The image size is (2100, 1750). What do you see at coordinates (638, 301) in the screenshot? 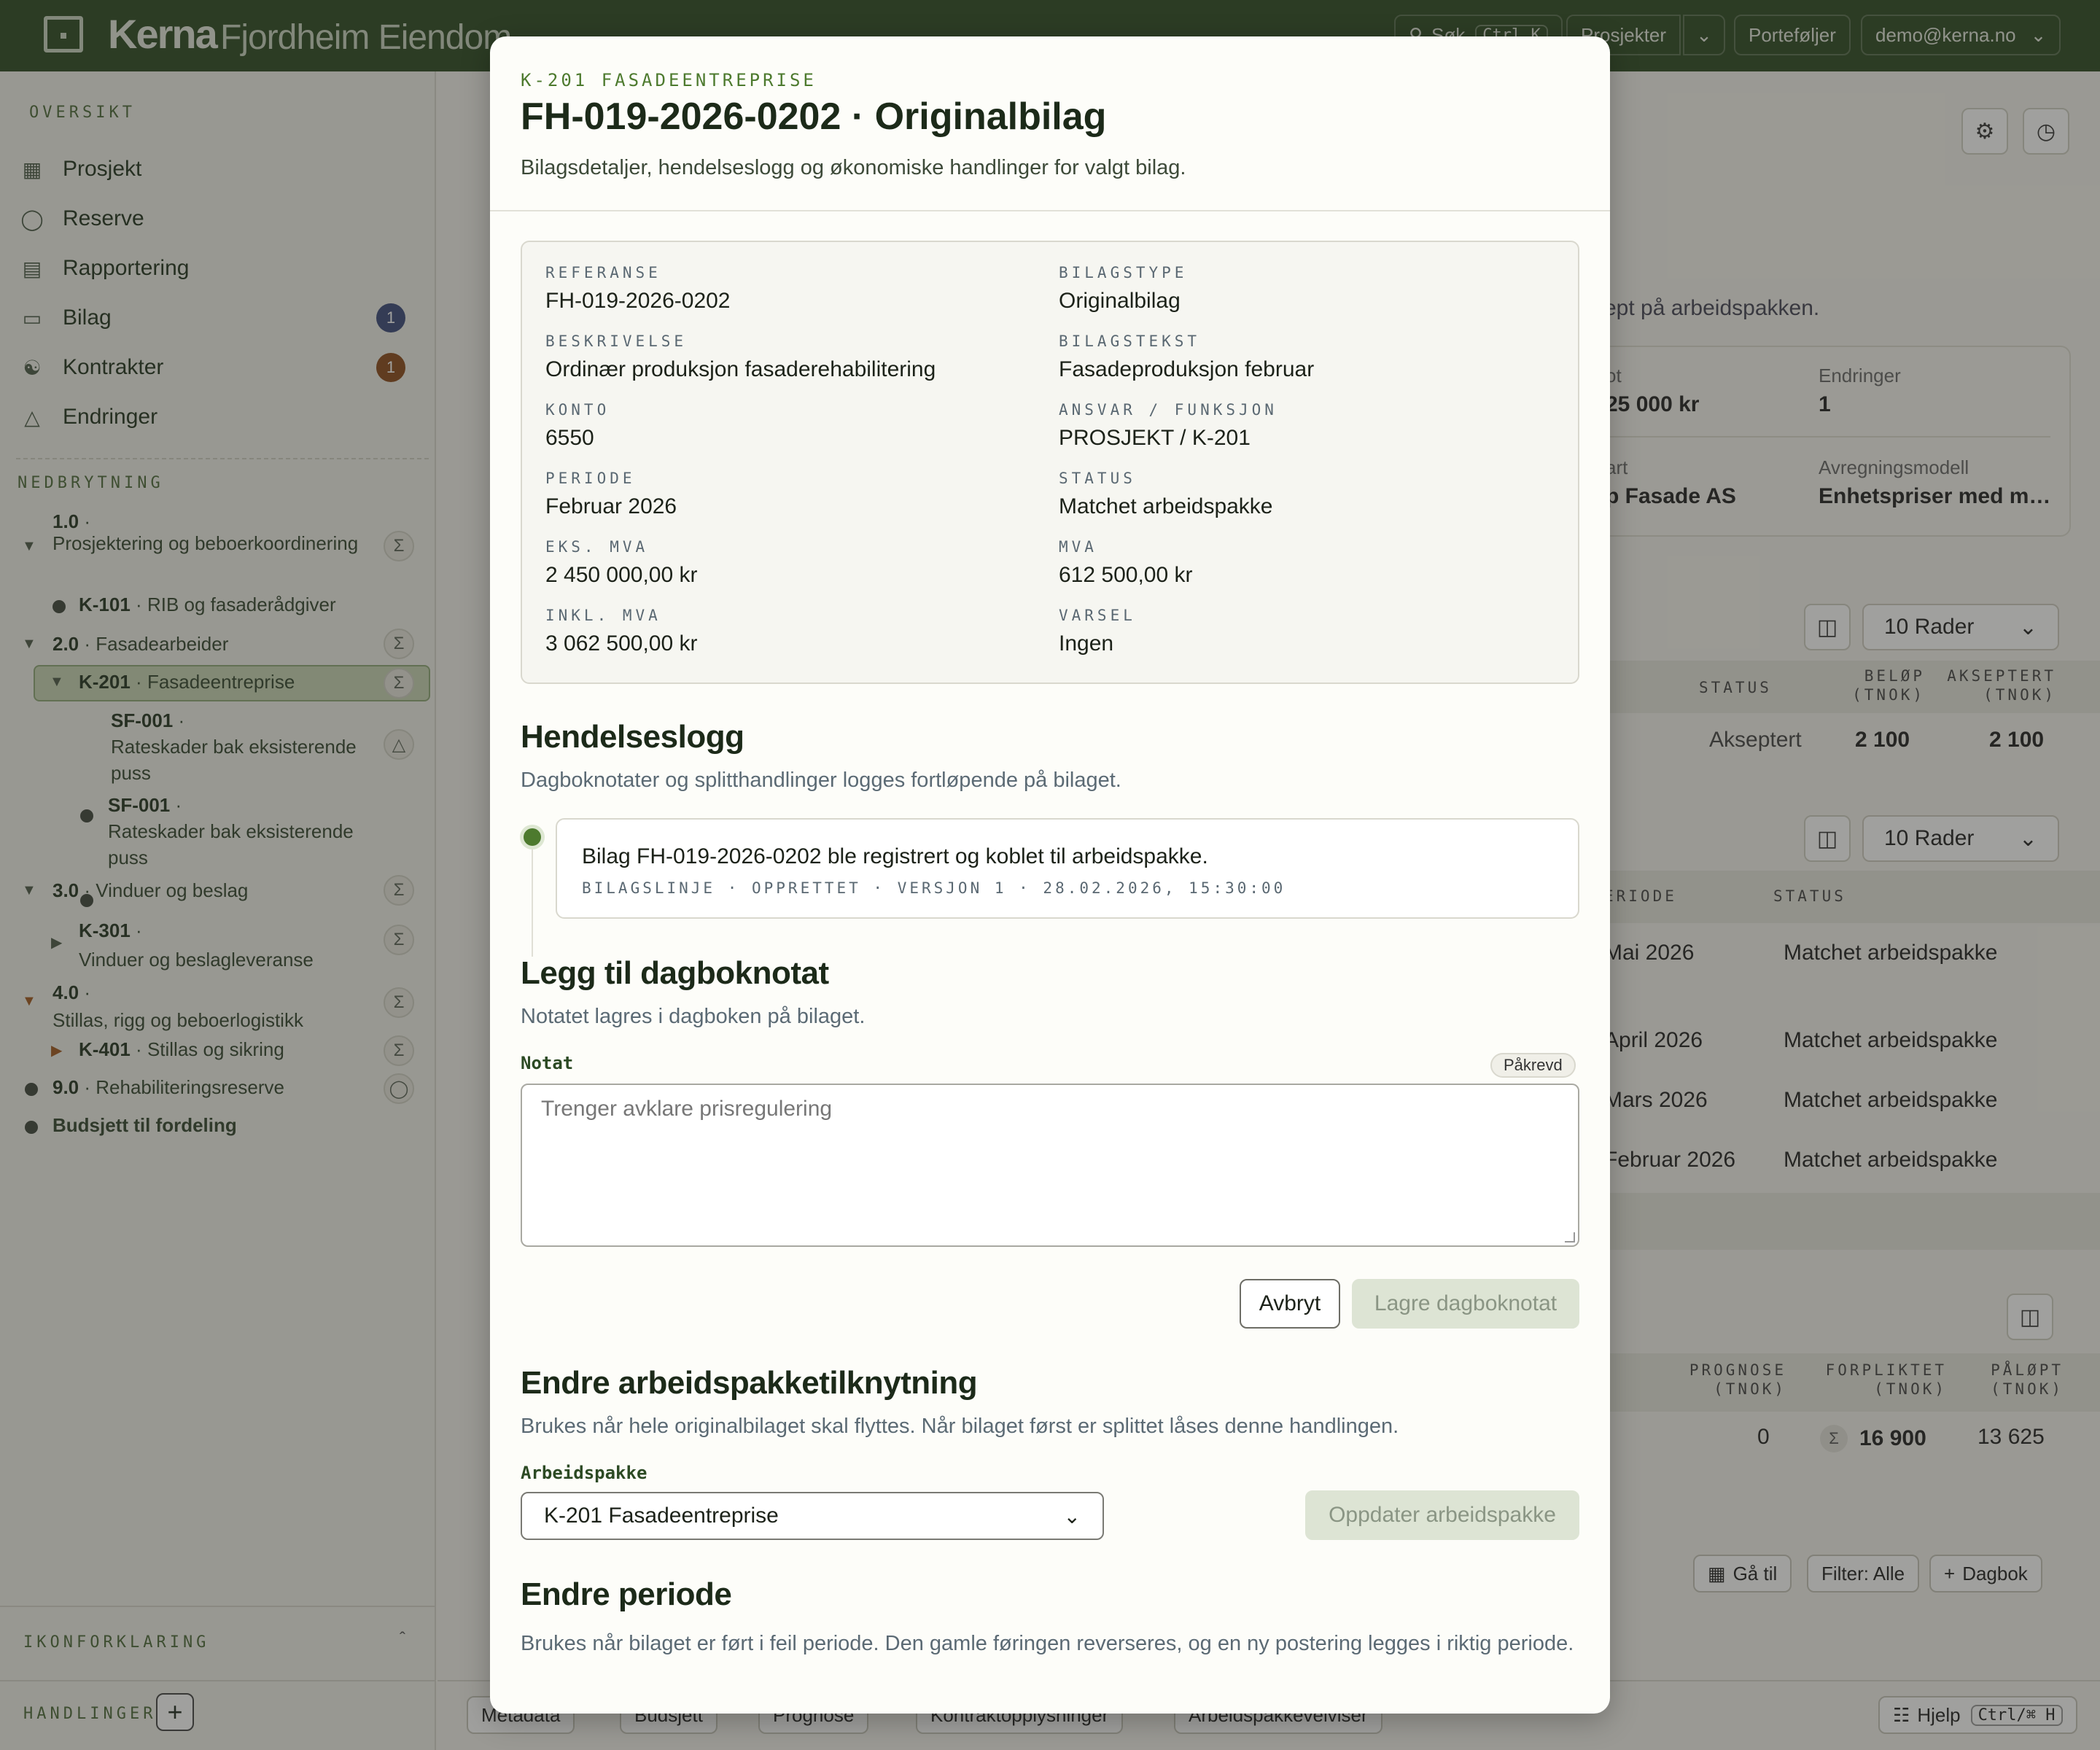
I see `detail-value: FH-019-2026-0202` at bounding box center [638, 301].